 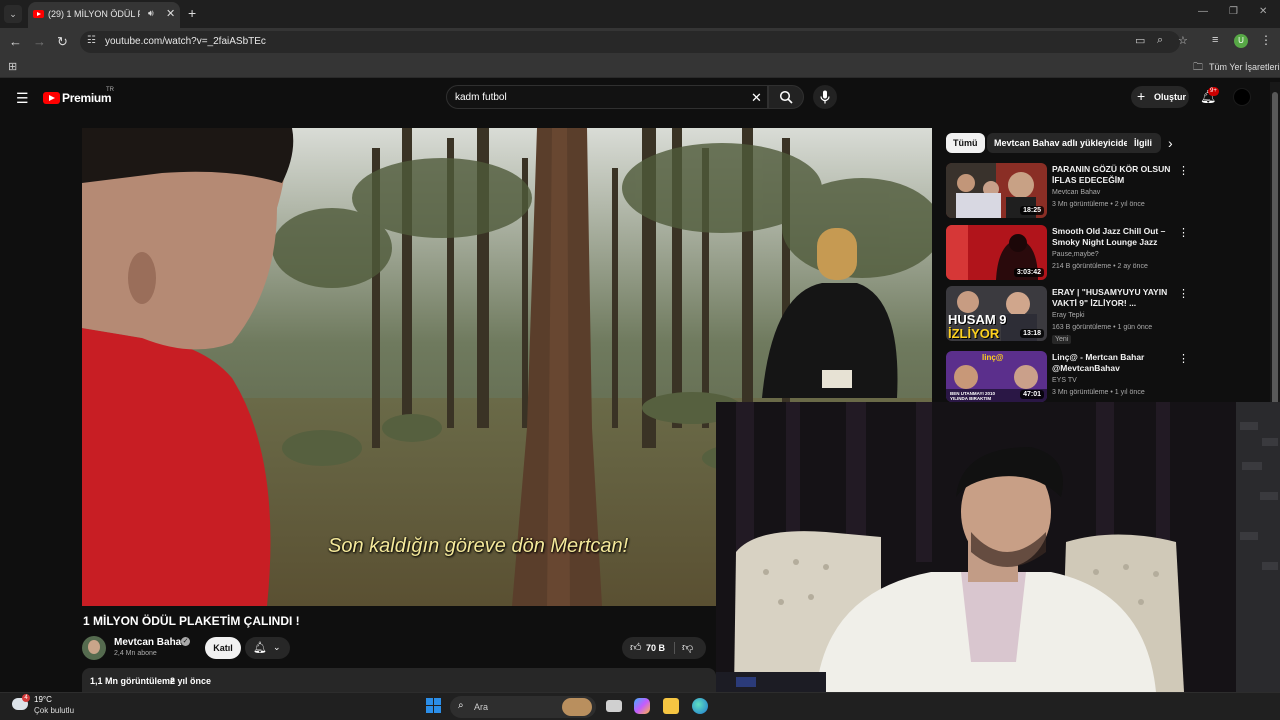 What do you see at coordinates (1032, 210) in the screenshot?
I see `video-duration: 18:25` at bounding box center [1032, 210].